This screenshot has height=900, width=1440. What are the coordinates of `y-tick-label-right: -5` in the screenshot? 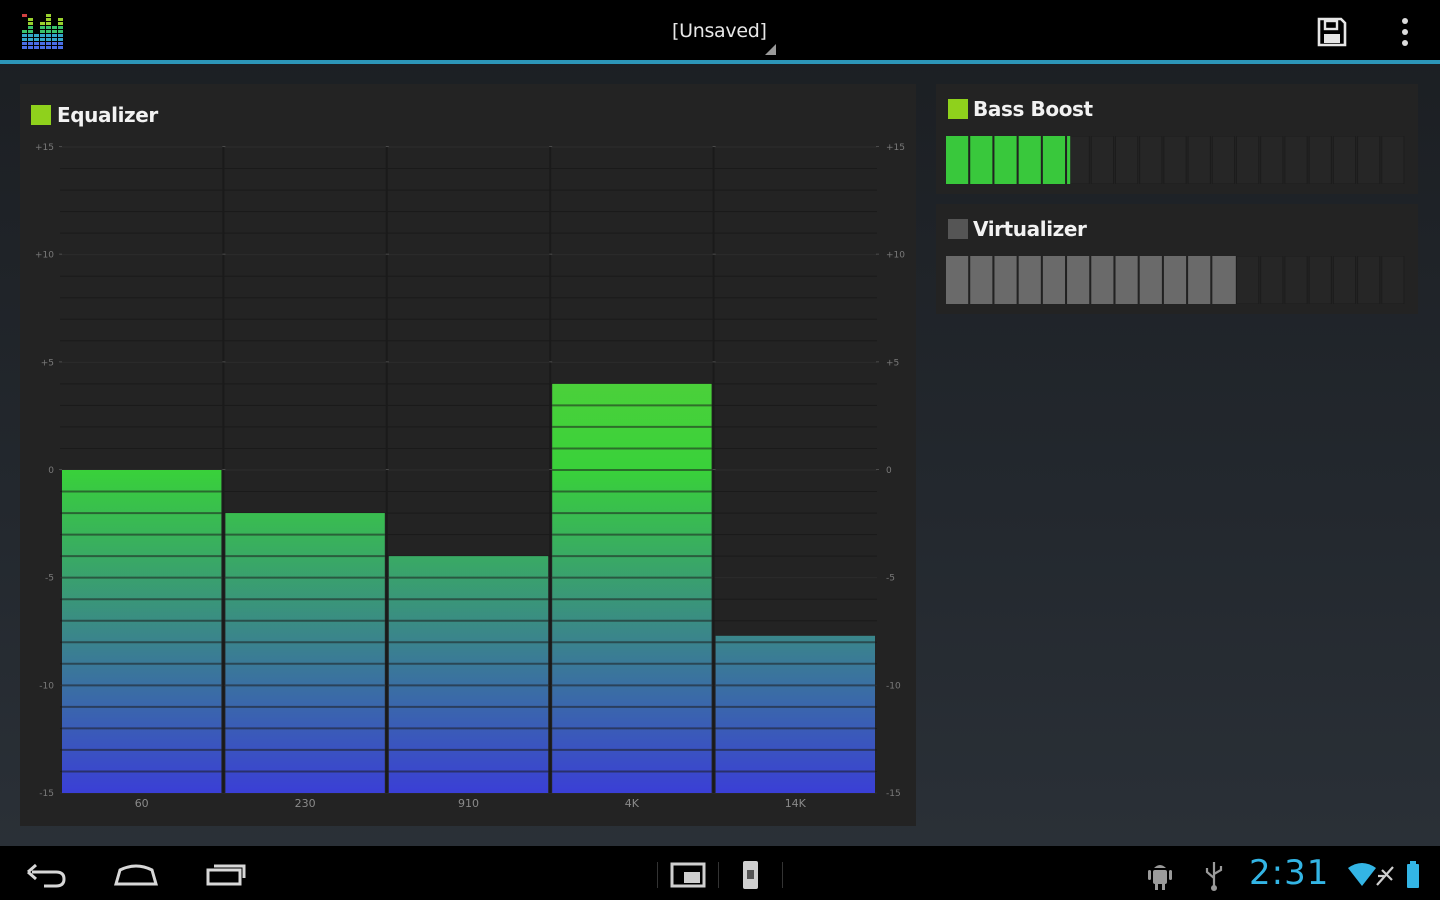 It's located at (890, 579).